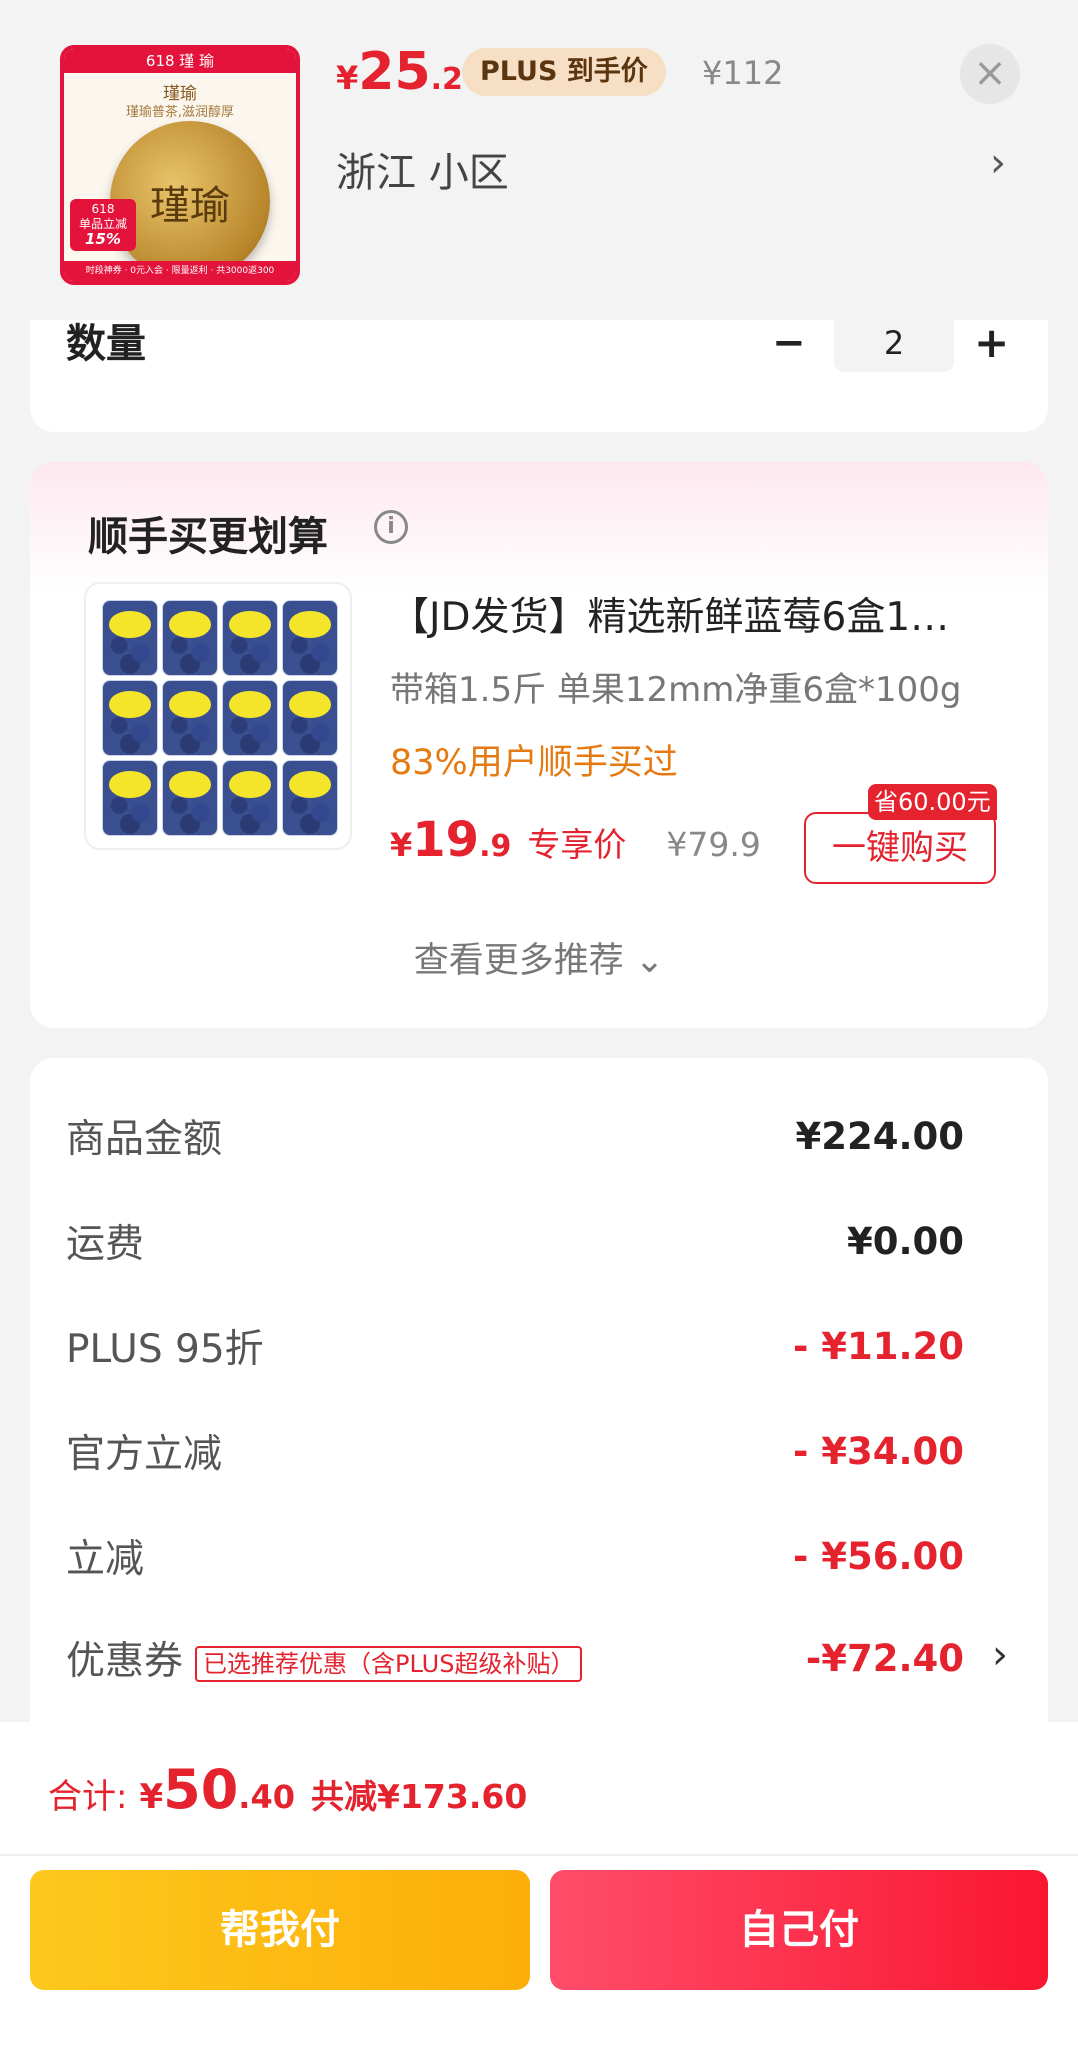 The height and width of the screenshot is (2055, 1078). I want to click on total-saved: 共减¥173.60, so click(419, 1796).